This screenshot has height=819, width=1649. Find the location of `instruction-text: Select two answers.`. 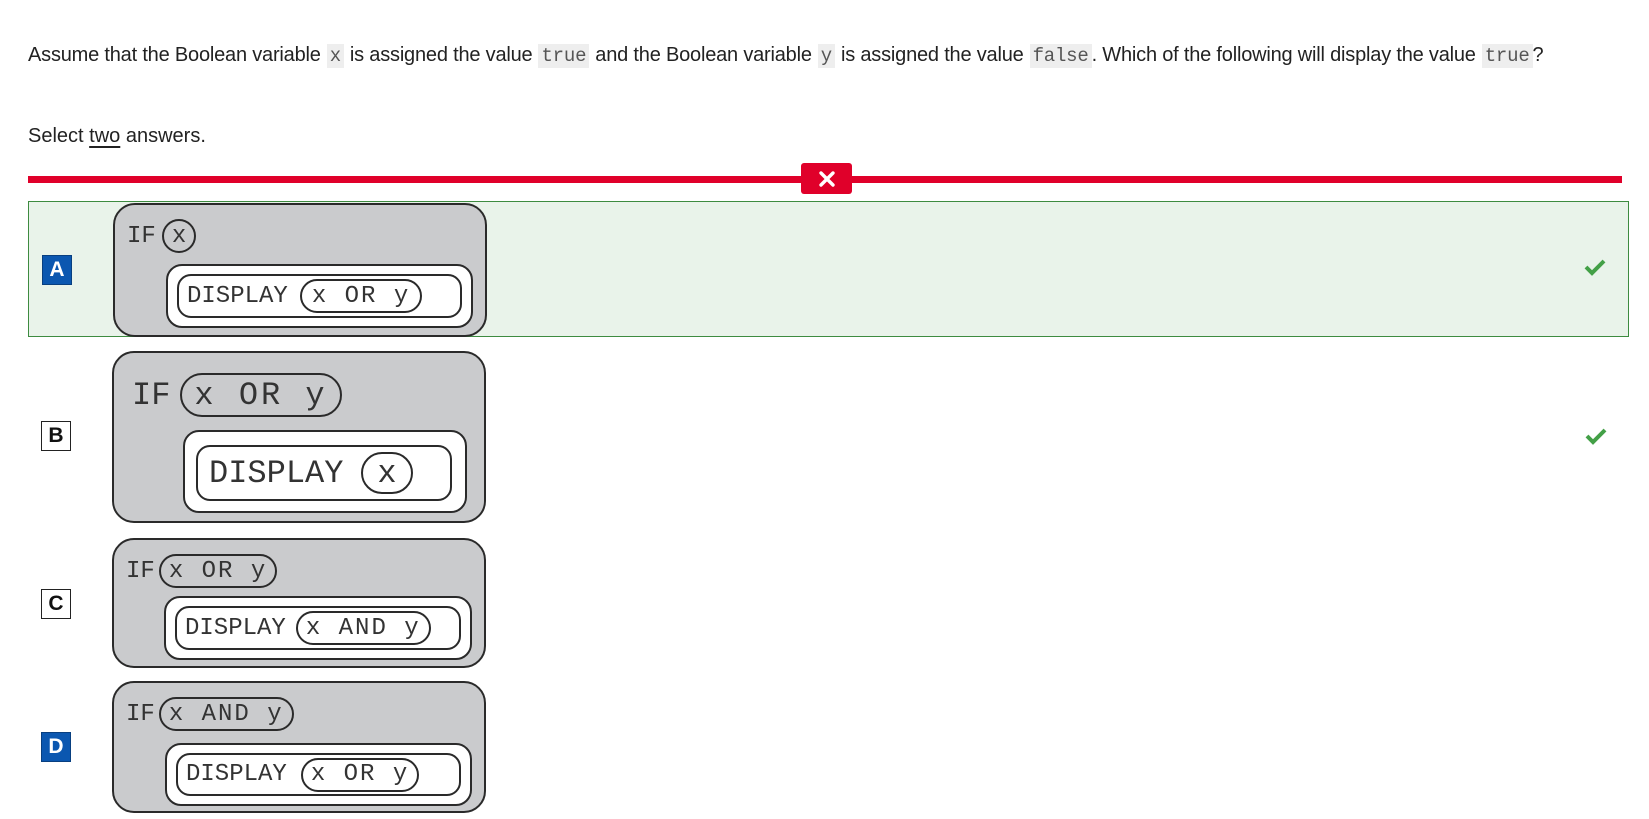

instruction-text: Select two answers. is located at coordinates (117, 136).